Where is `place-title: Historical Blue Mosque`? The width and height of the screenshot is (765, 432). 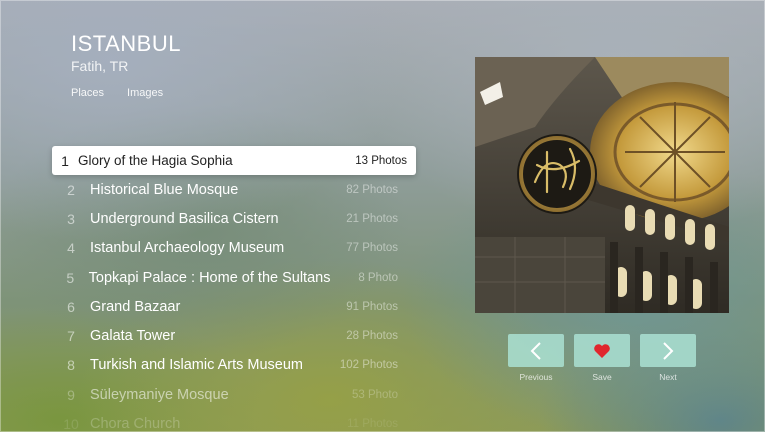
place-title: Historical Blue Mosque is located at coordinates (164, 189).